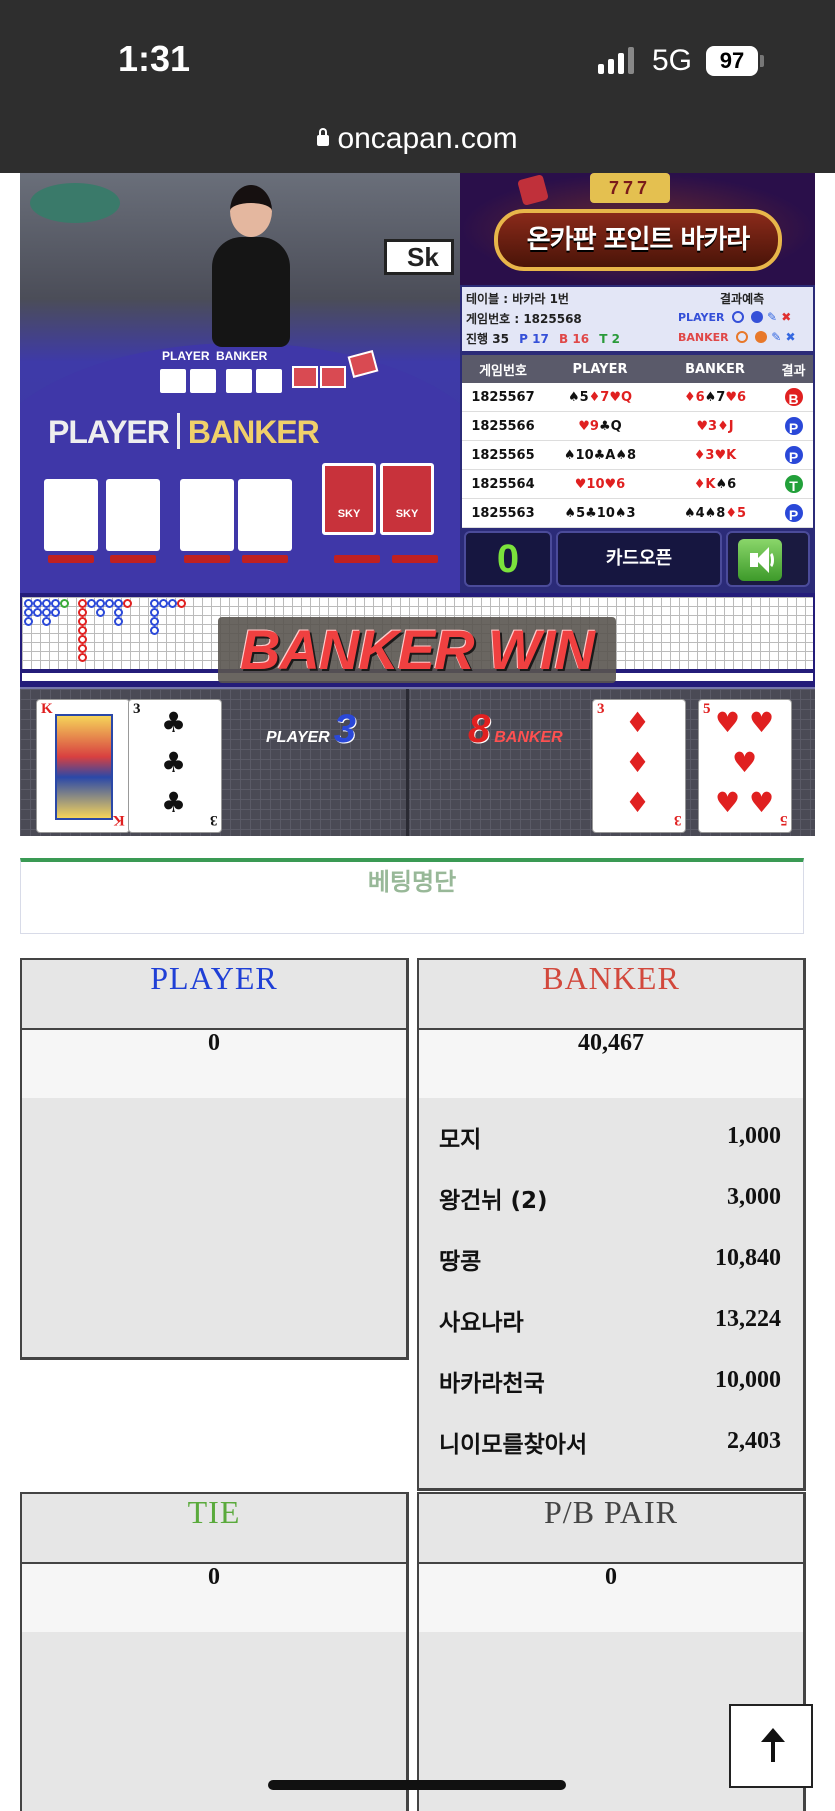 This screenshot has width=835, height=1811. Describe the element at coordinates (610, 1136) in the screenshot. I see `bet-row: 모지 1,000` at that location.